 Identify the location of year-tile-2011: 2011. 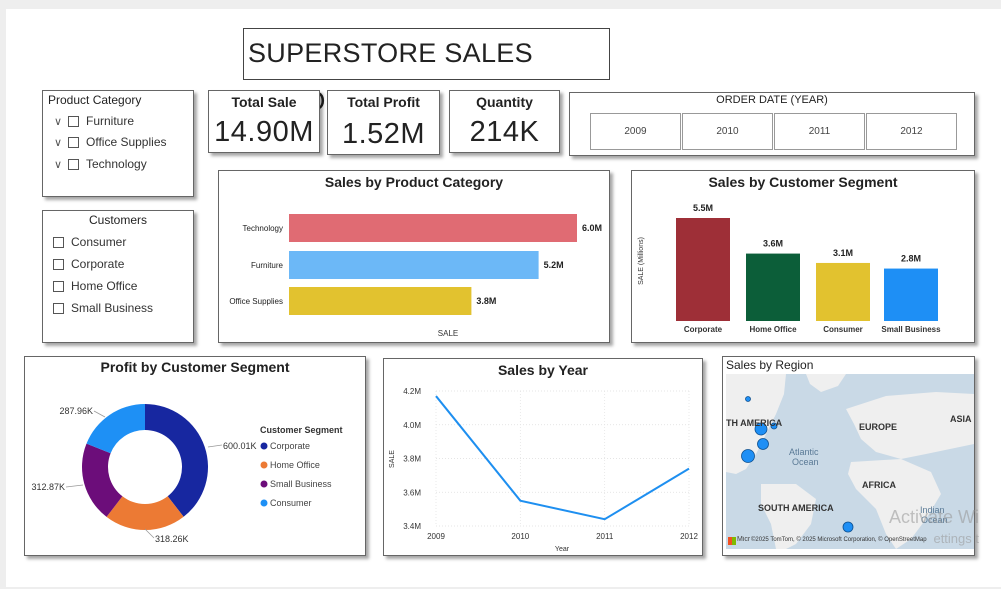
(819, 131).